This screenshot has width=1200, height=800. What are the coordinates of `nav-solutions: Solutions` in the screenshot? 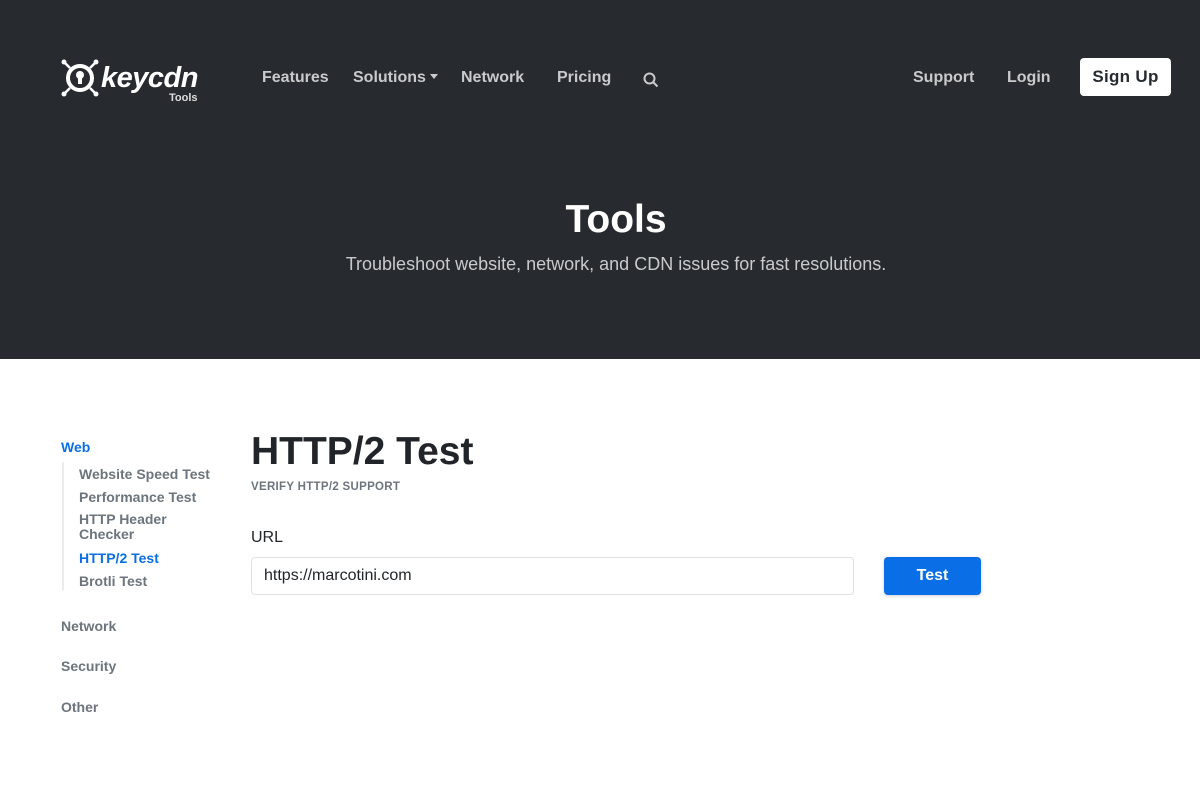 It's located at (395, 78).